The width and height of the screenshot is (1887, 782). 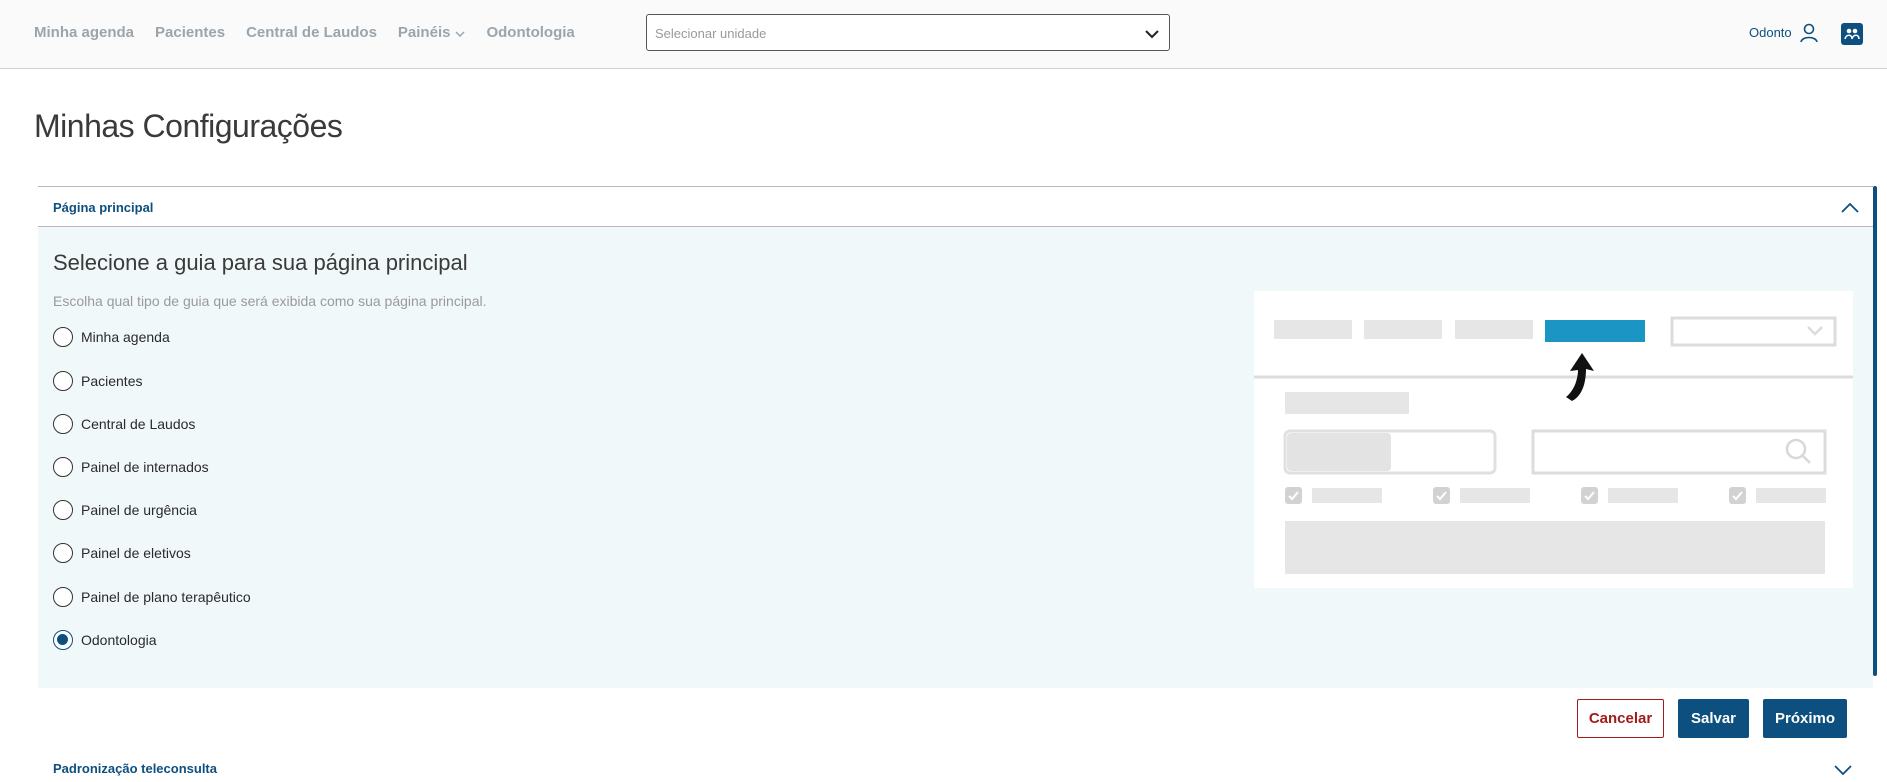 I want to click on chevron-up-icon, so click(x=1850, y=209).